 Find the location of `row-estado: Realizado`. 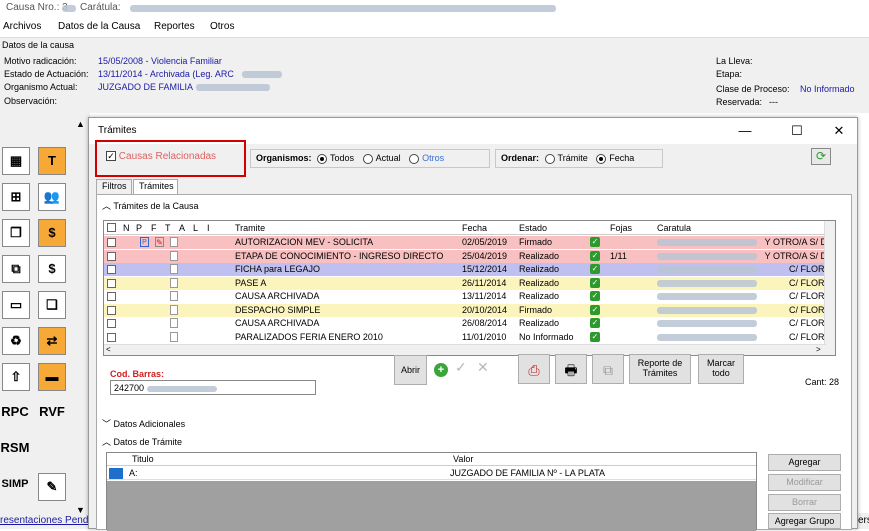

row-estado: Realizado is located at coordinates (539, 296).